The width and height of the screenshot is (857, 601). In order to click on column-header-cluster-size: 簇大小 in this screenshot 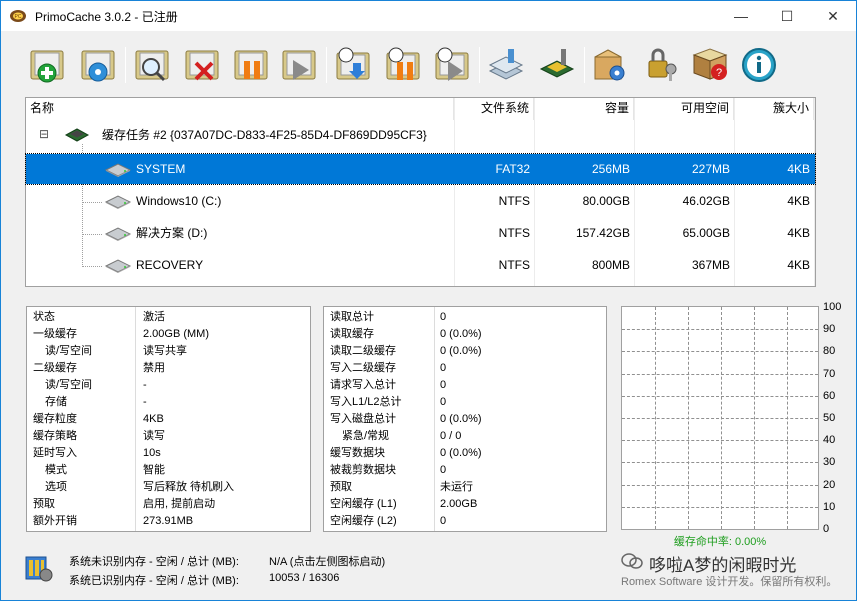, I will do `click(774, 109)`.